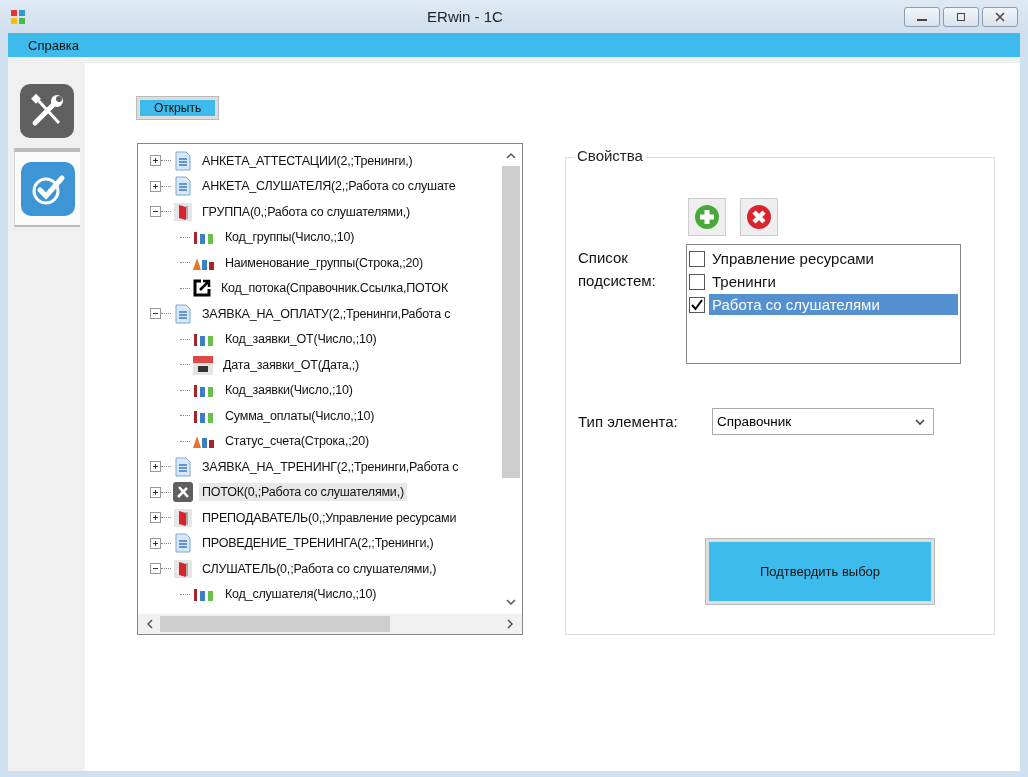 This screenshot has width=1028, height=777. I want to click on chevron-up-icon, so click(511, 156).